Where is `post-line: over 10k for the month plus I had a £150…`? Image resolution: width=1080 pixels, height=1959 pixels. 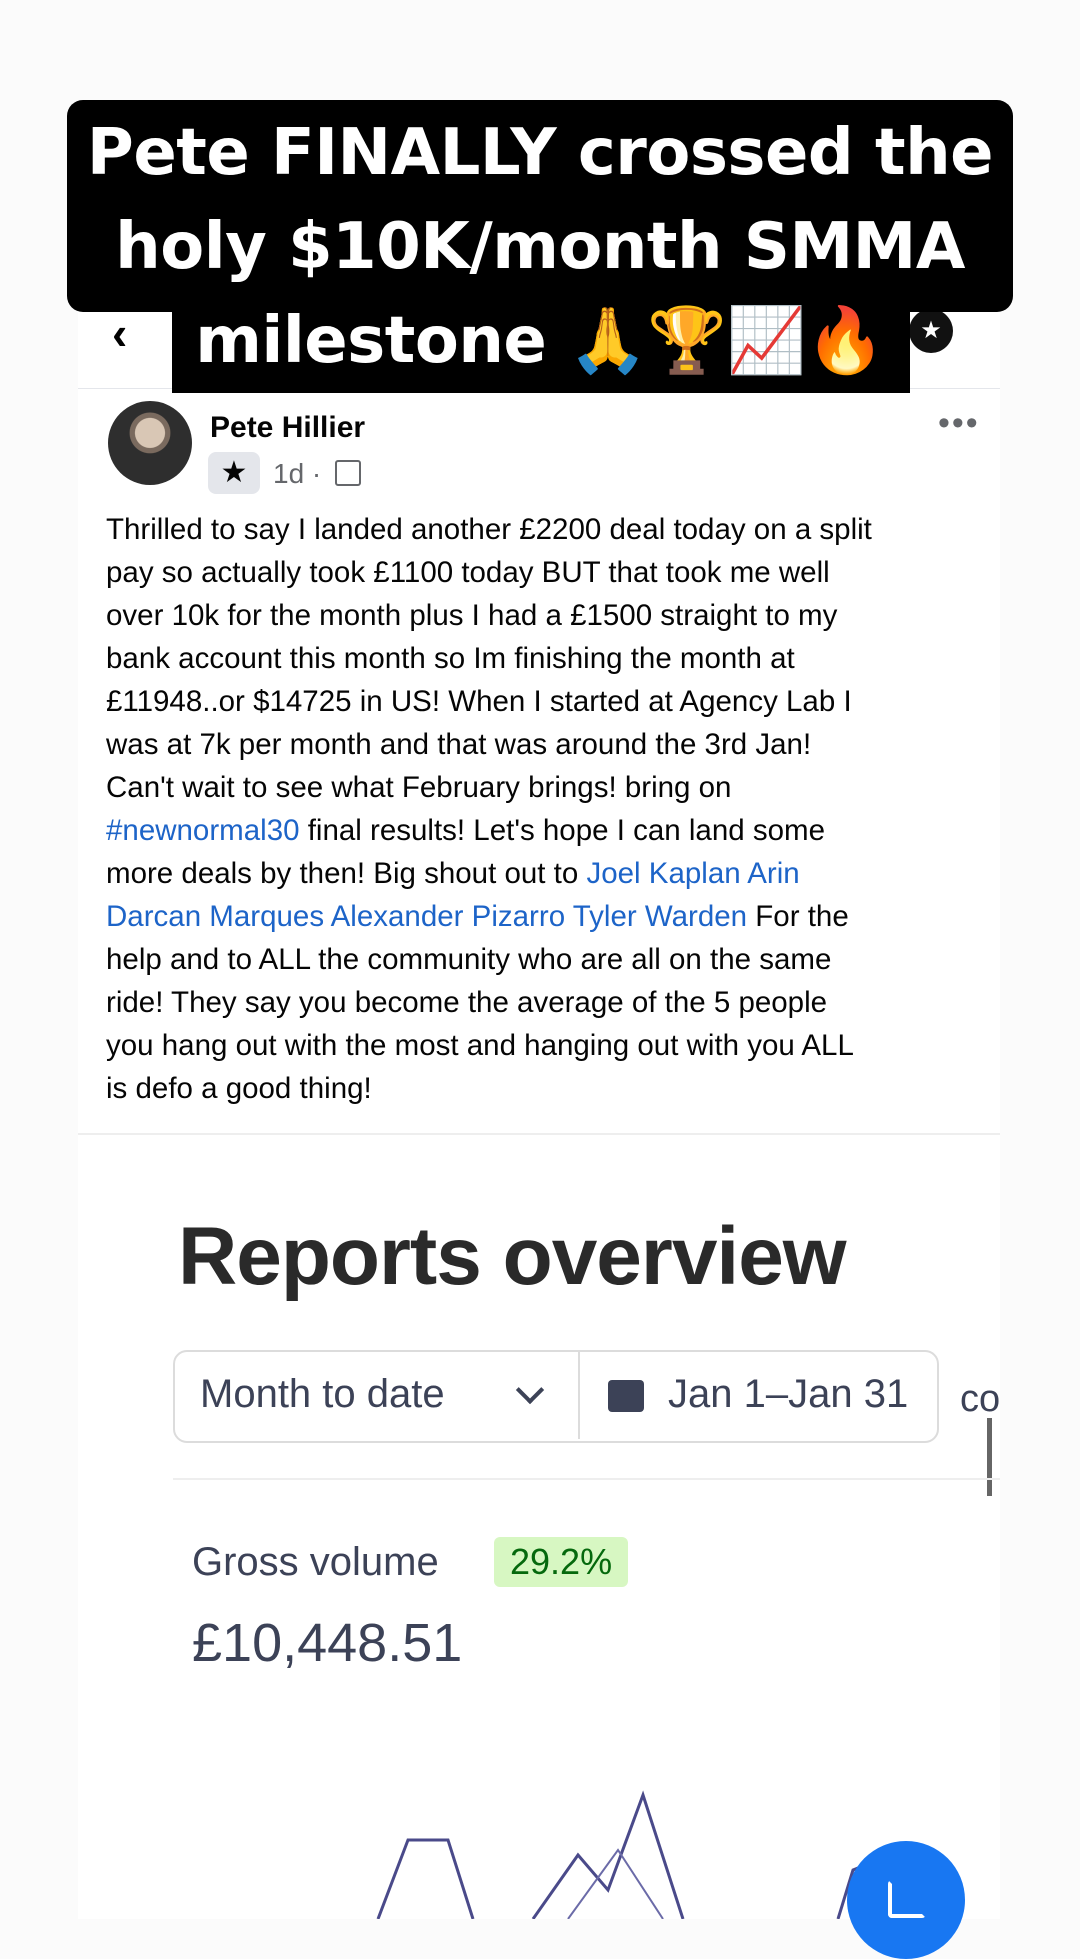
post-line: over 10k for the month plus I had a £150… is located at coordinates (472, 615).